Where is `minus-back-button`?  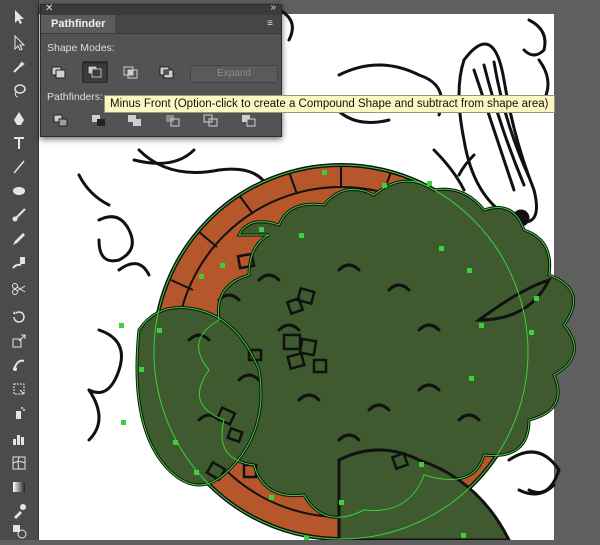
minus-back-button is located at coordinates (249, 121).